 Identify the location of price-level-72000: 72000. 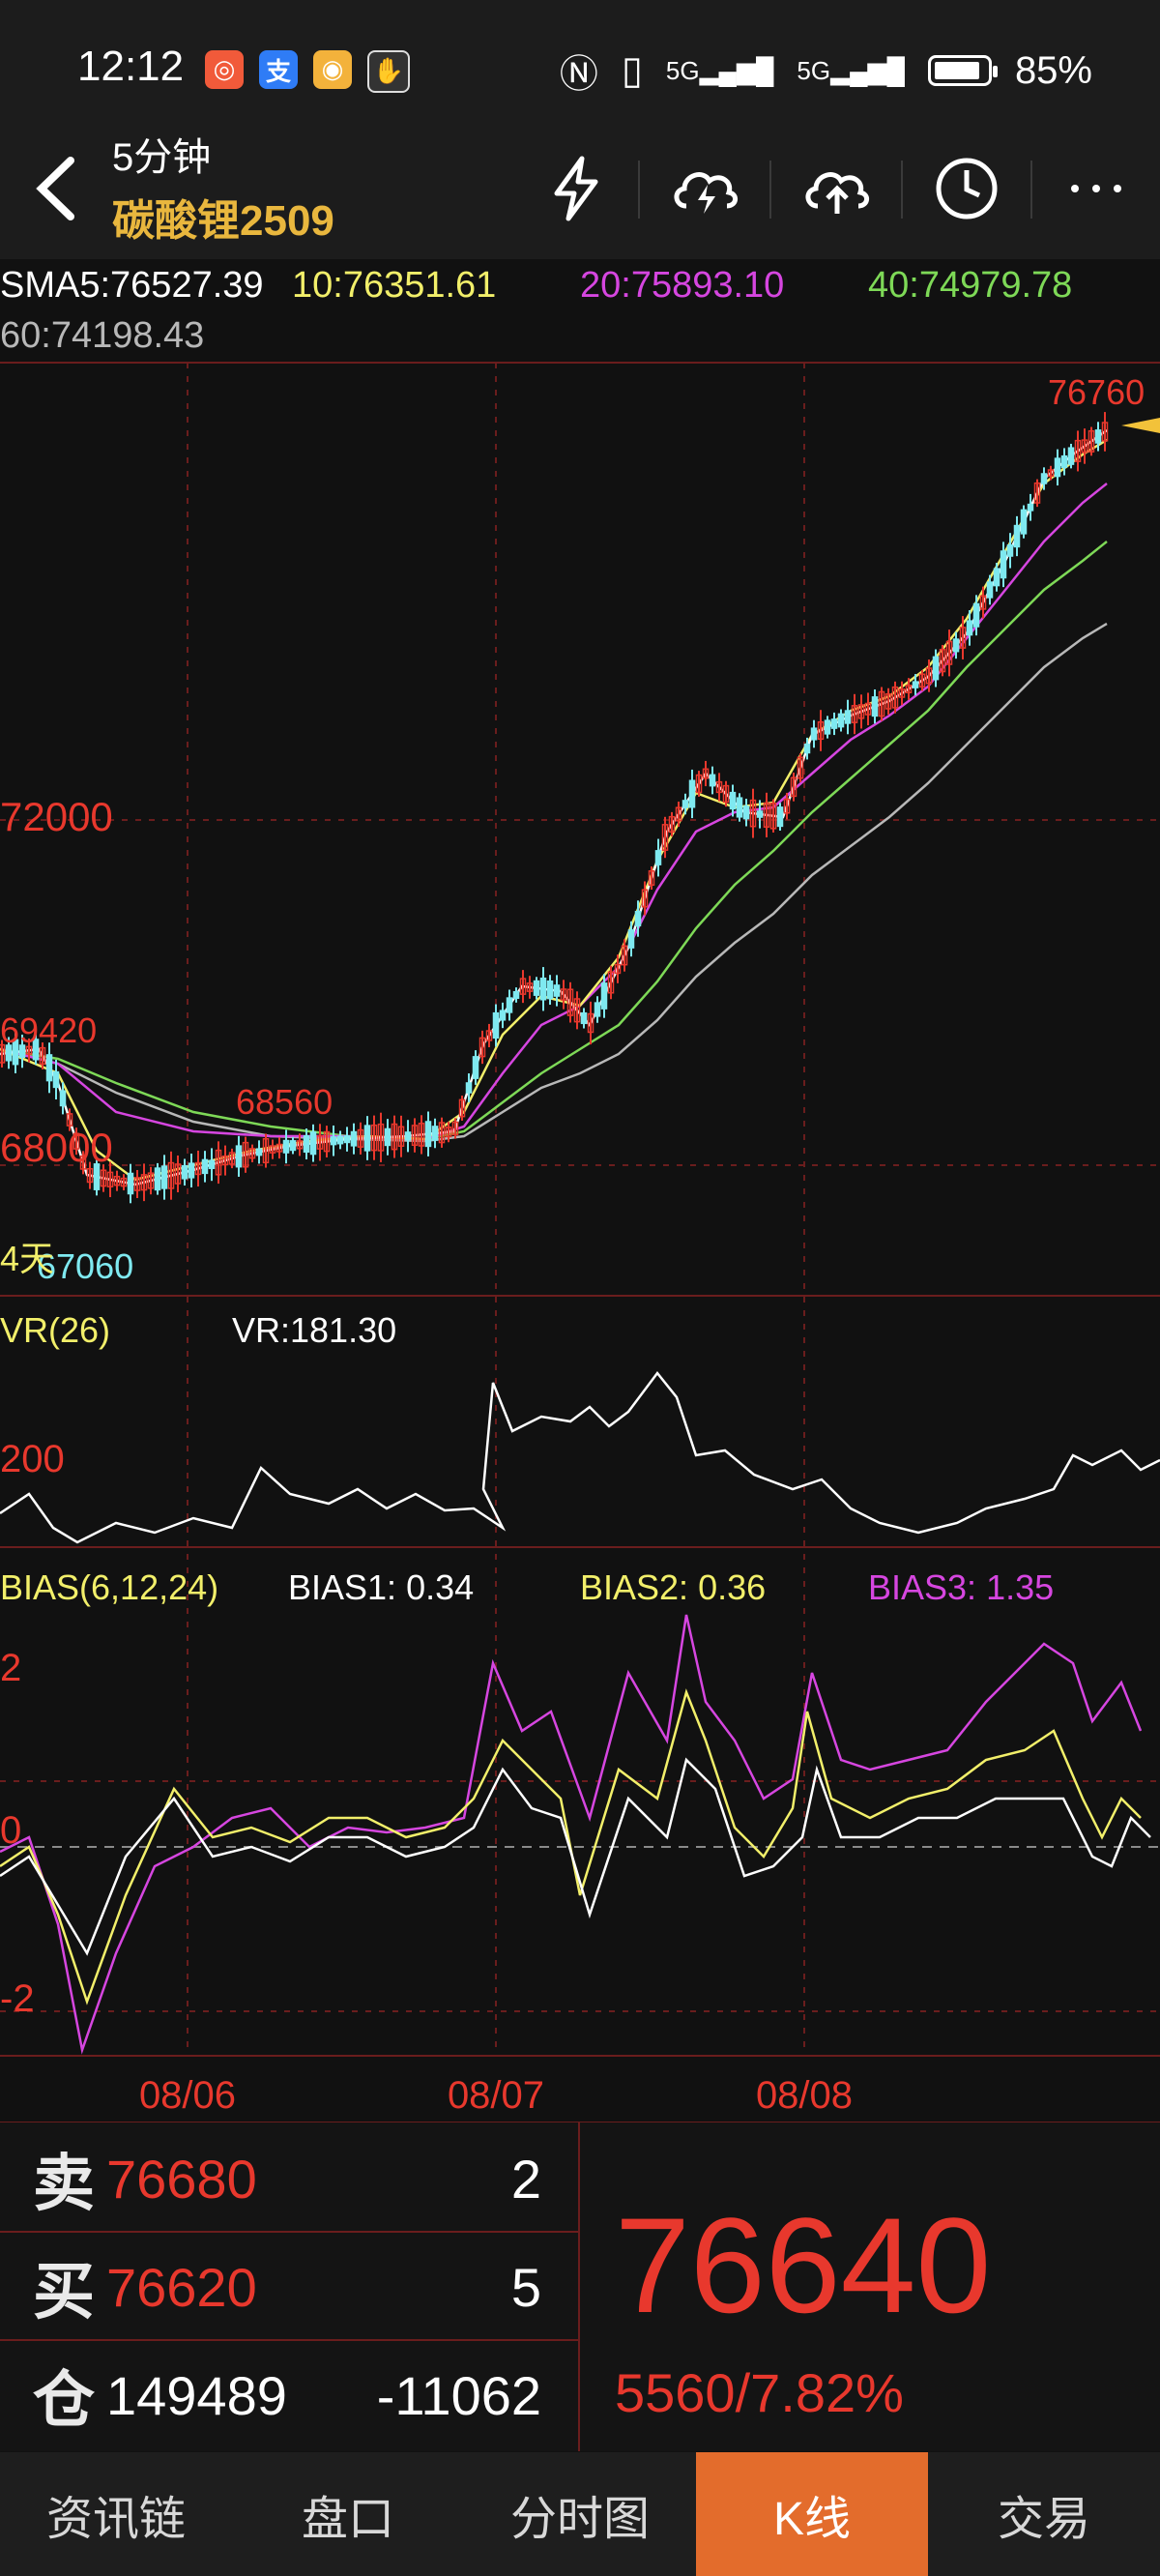
(56, 816).